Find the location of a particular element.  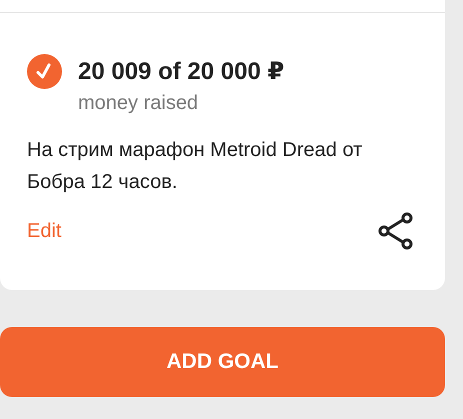

goal-amount: 20 009 of 20 000 ₽ is located at coordinates (181, 72).